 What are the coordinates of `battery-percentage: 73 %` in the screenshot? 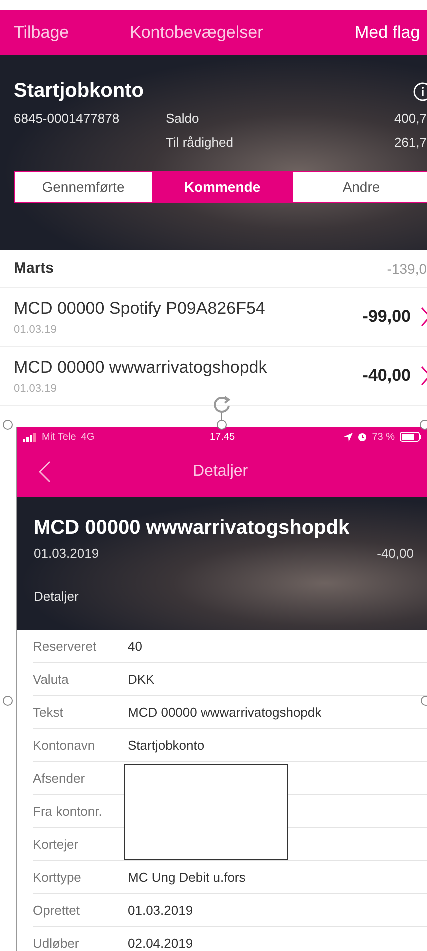 It's located at (383, 437).